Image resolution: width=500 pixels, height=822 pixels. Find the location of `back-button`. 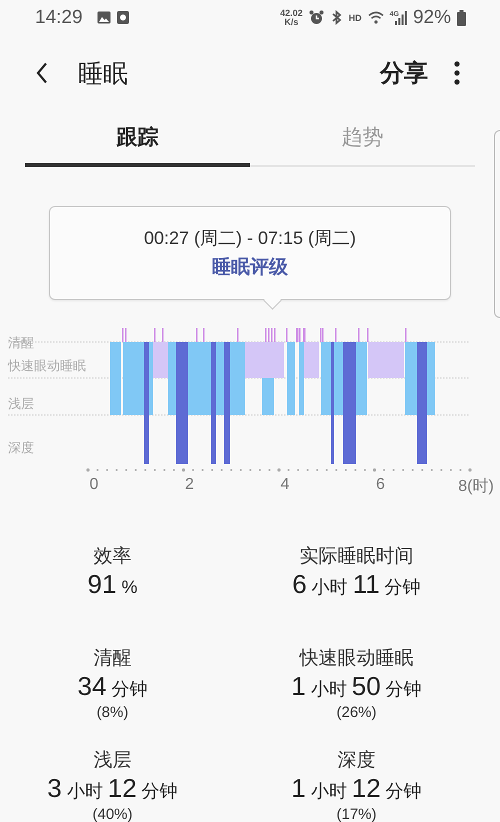

back-button is located at coordinates (42, 73).